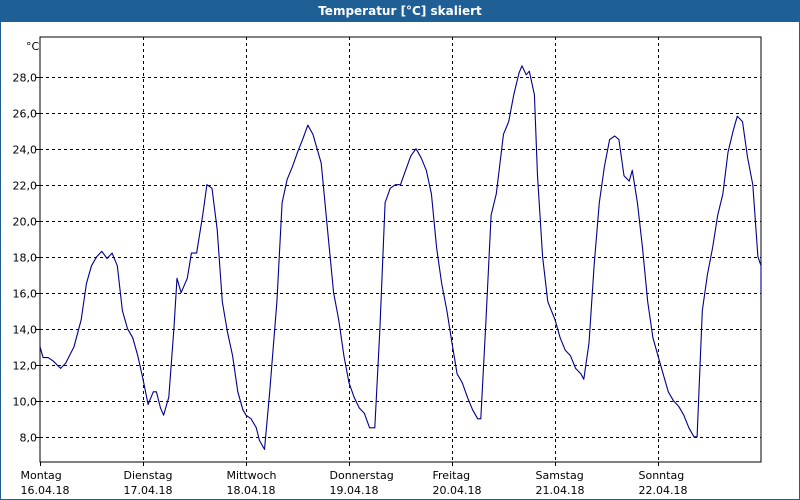 This screenshot has width=800, height=500. I want to click on y-tick-label: 26,0, so click(25, 114).